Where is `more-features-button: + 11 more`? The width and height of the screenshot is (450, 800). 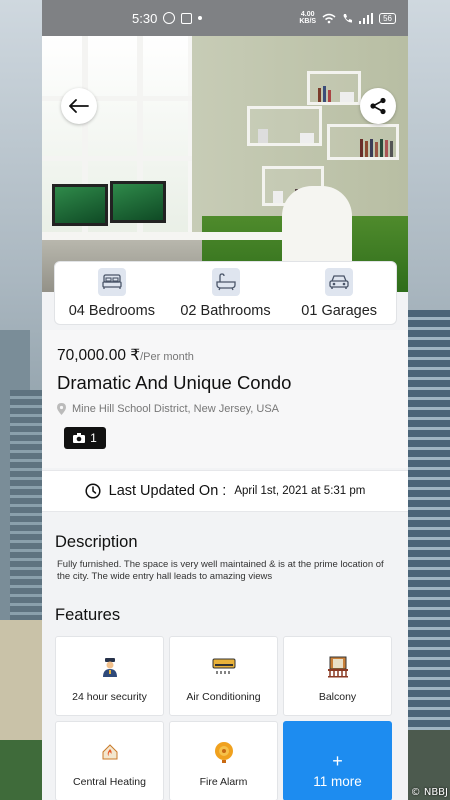
more-features-button: + 11 more is located at coordinates (337, 760).